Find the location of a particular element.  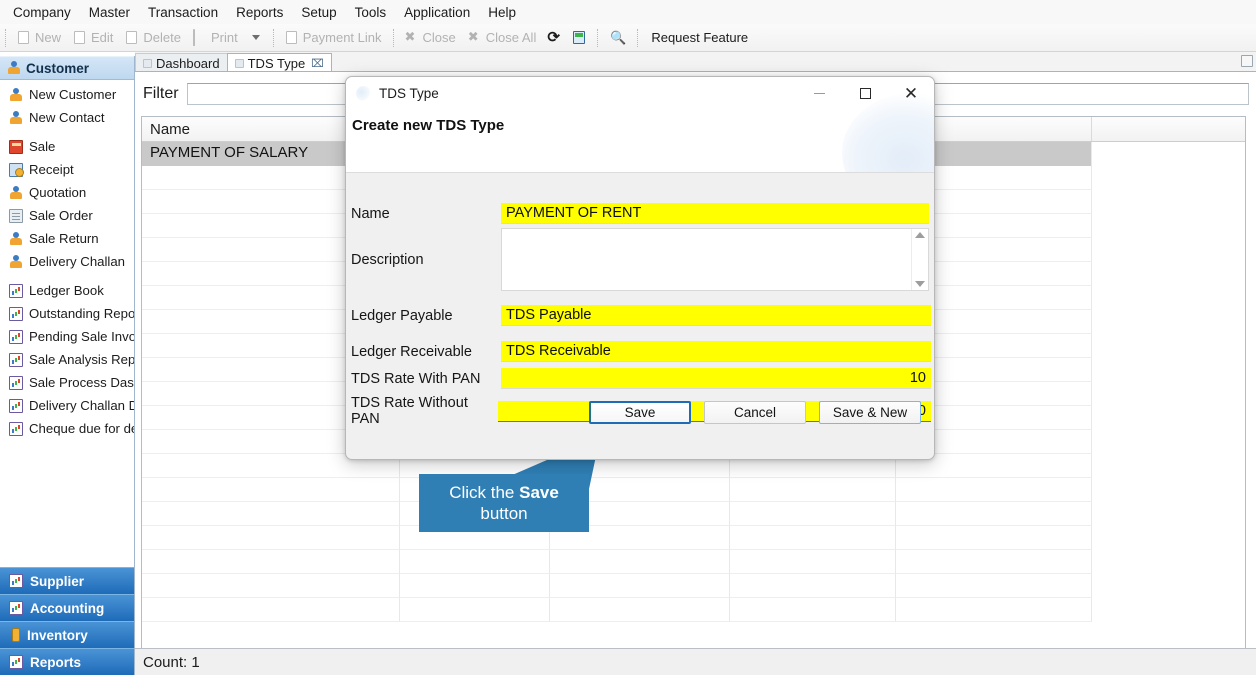

sidebar-header-customer: Customer is located at coordinates (67, 68).